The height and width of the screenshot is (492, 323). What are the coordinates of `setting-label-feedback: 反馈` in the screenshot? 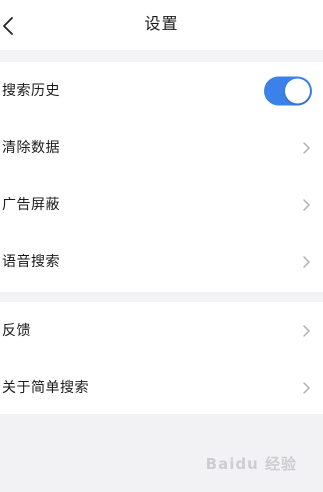 It's located at (16, 330).